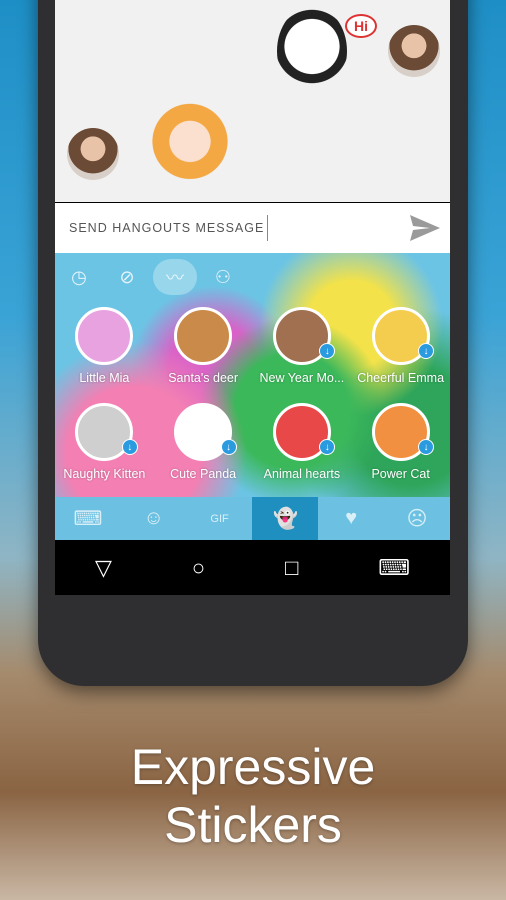 The height and width of the screenshot is (900, 506). Describe the element at coordinates (400, 343) in the screenshot. I see `sticker-pack-item: ↓ Cheerful Emma` at that location.